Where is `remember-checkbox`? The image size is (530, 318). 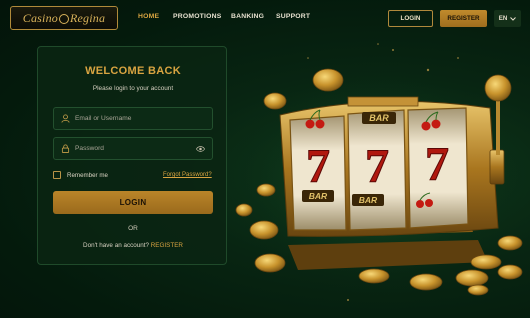 remember-checkbox is located at coordinates (57, 175).